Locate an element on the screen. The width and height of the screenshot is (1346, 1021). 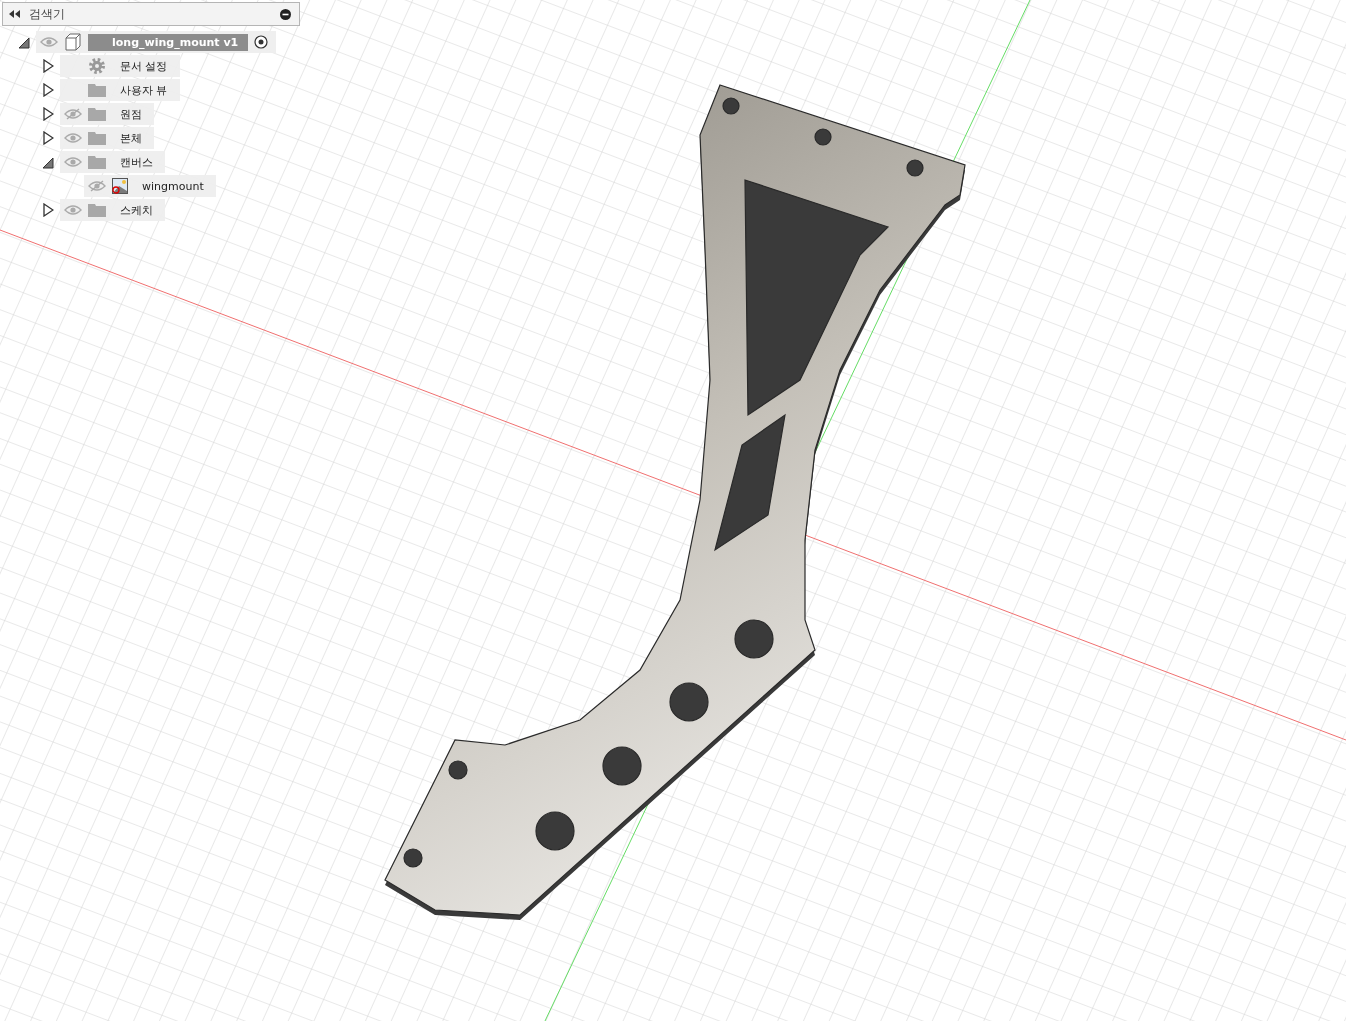
item-label: 스케치 is located at coordinates (136, 210).